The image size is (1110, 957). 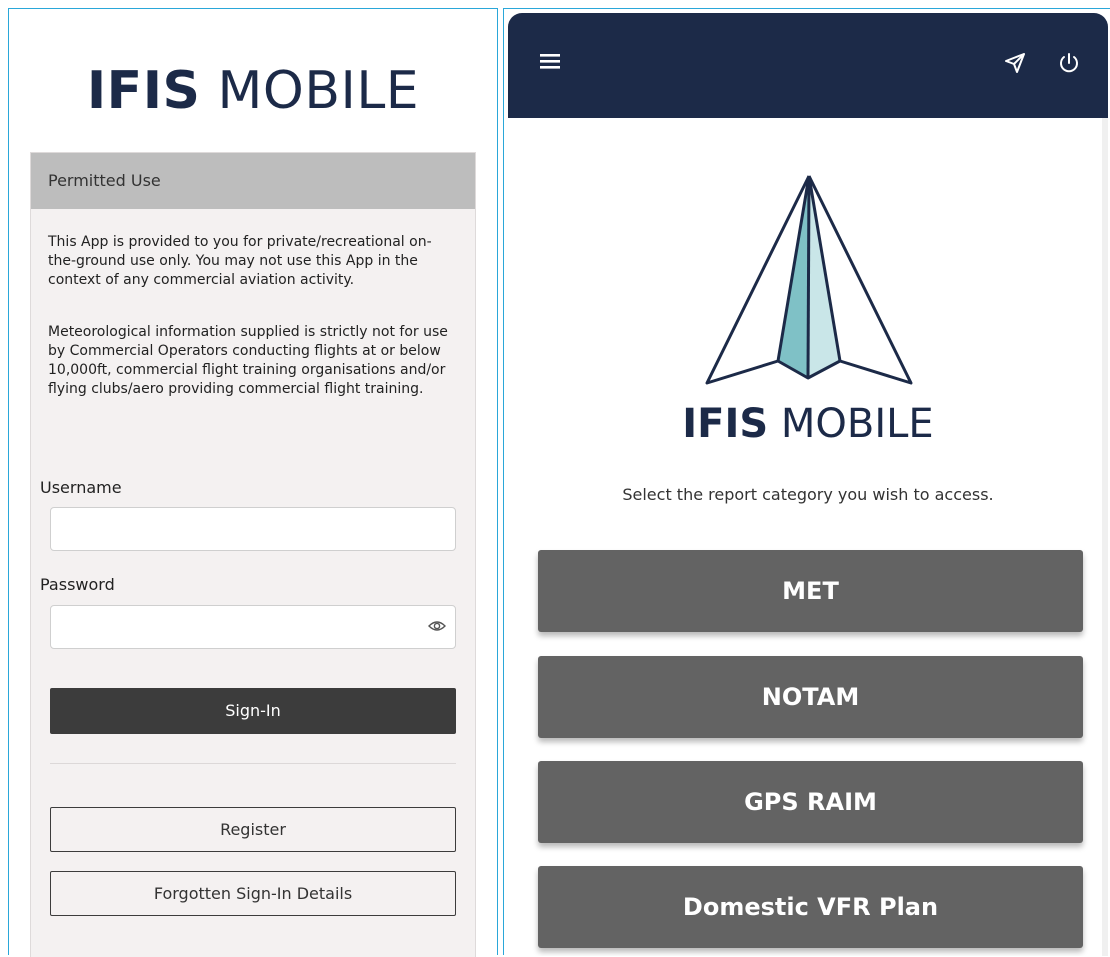 What do you see at coordinates (1069, 63) in the screenshot?
I see `power-icon` at bounding box center [1069, 63].